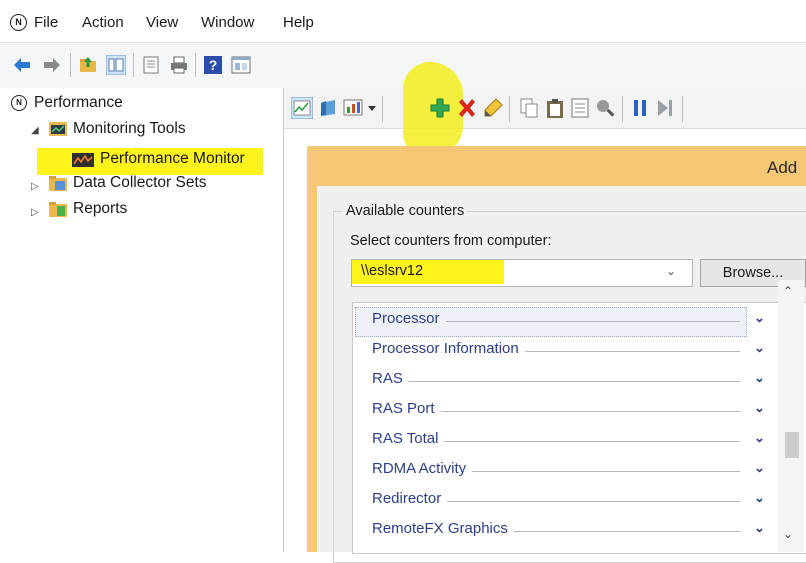  I want to click on list-item: RAS Total ⌄, so click(568, 442).